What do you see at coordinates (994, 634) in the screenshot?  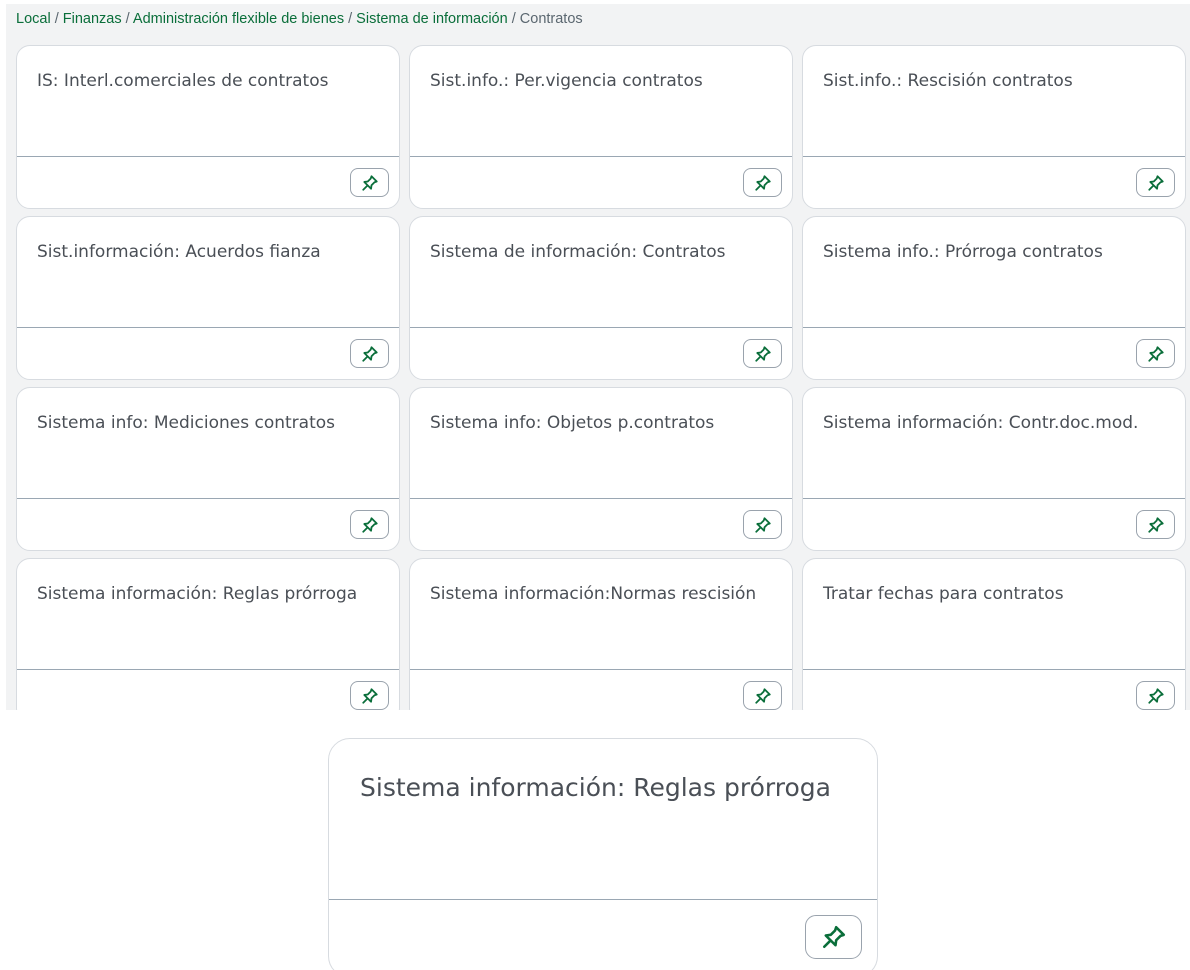 I see `tile-tratar-fechas: Tratar fechas para contratos` at bounding box center [994, 634].